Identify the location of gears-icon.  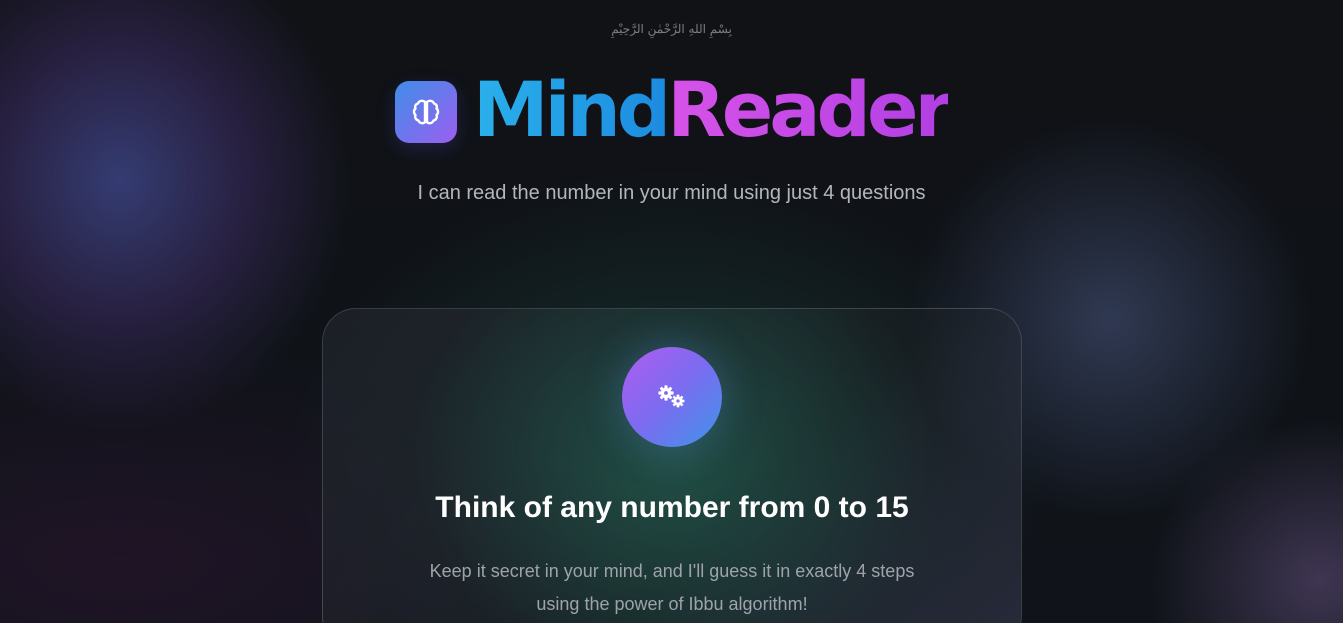
(671, 396).